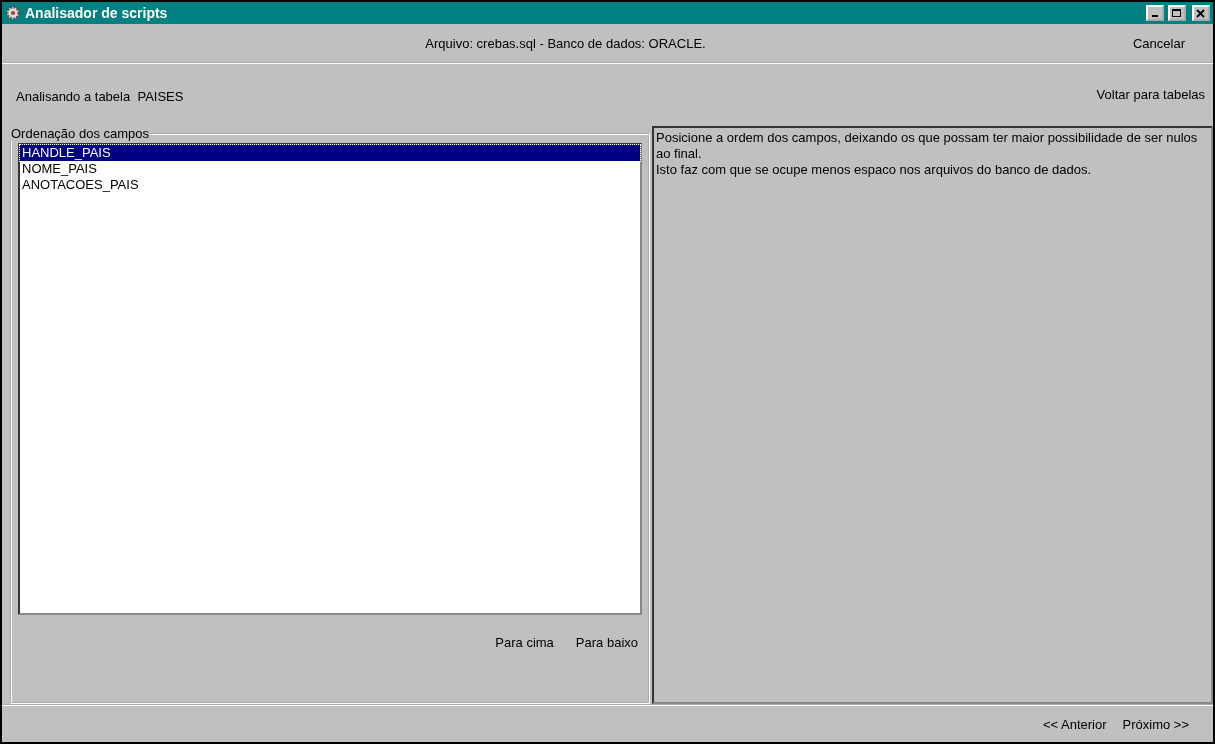 This screenshot has width=1215, height=744. I want to click on minimize-button, so click(1155, 13).